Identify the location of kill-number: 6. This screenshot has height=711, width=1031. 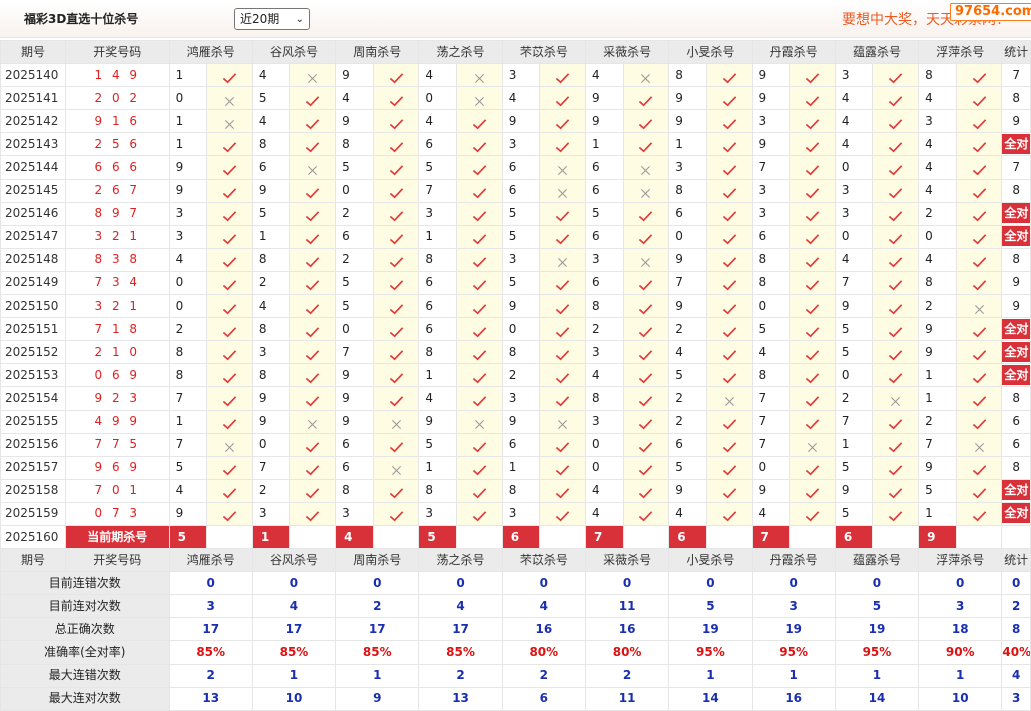
(521, 444).